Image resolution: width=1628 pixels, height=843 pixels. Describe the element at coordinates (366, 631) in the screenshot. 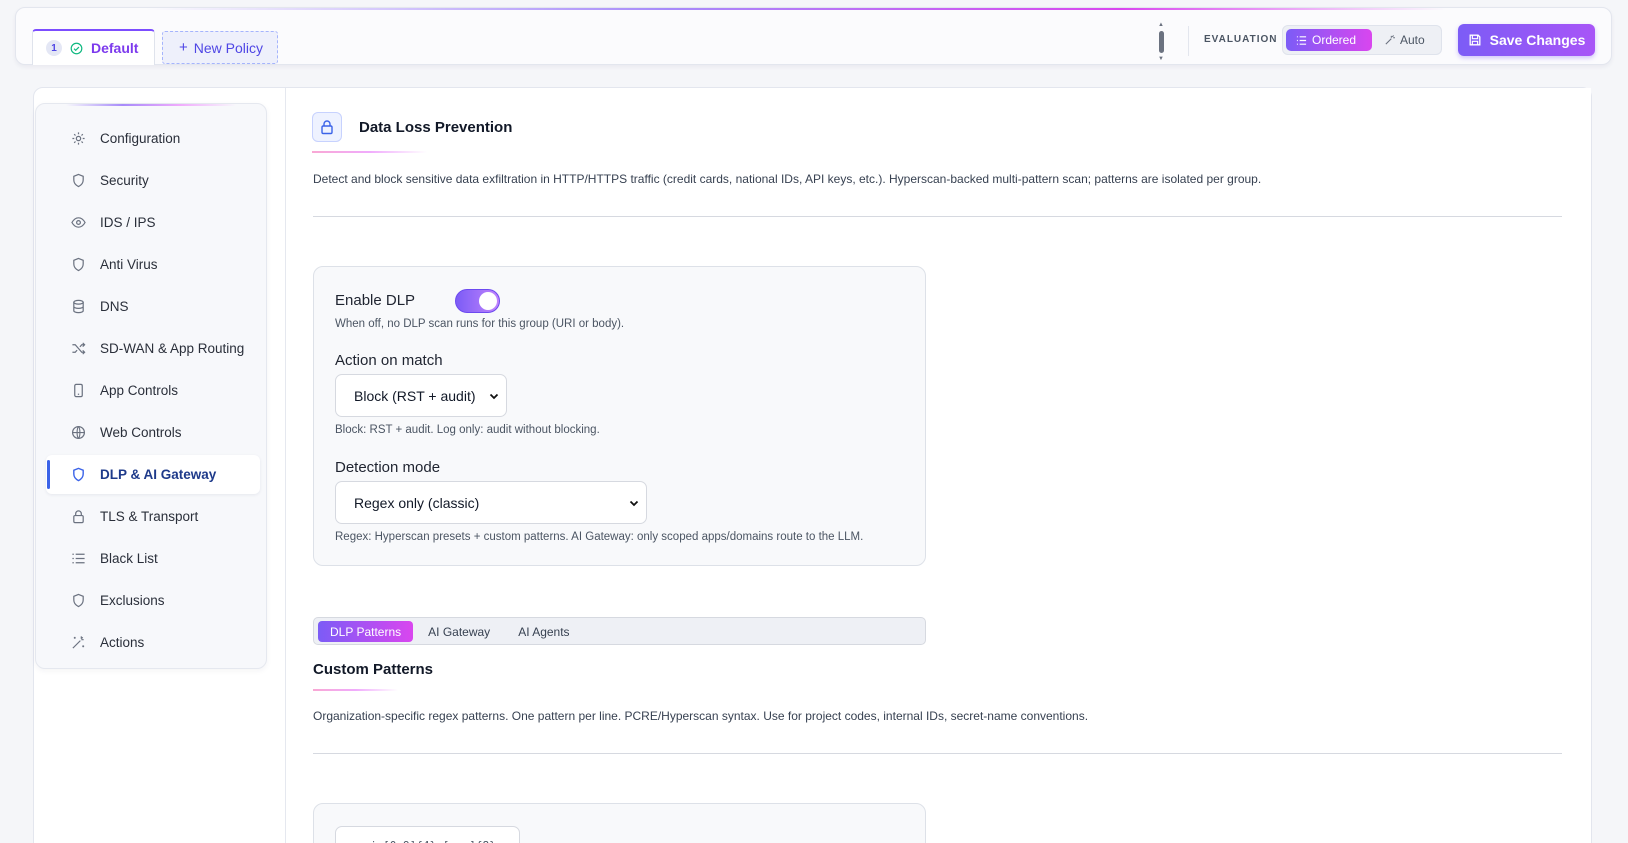

I see `tab-dlp-patterns: DLP Patterns` at that location.